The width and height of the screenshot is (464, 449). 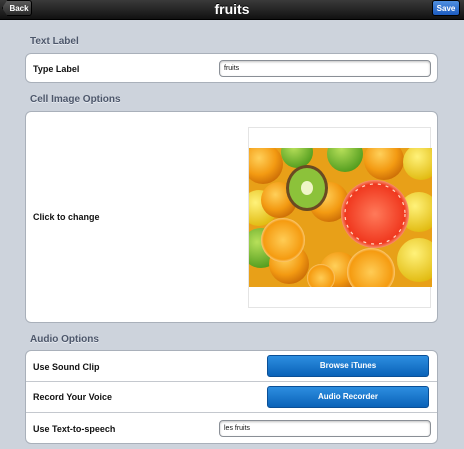 I want to click on record-voice-row: Record Your Voice Audio Recorder, so click(x=231, y=397).